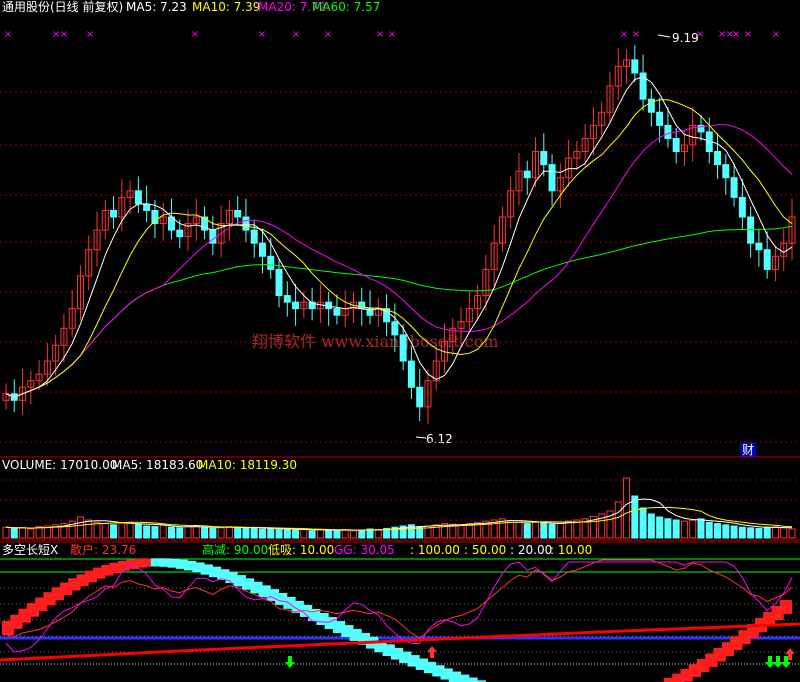 The width and height of the screenshot is (800, 682). What do you see at coordinates (421, 437) in the screenshot?
I see `low-pointer` at bounding box center [421, 437].